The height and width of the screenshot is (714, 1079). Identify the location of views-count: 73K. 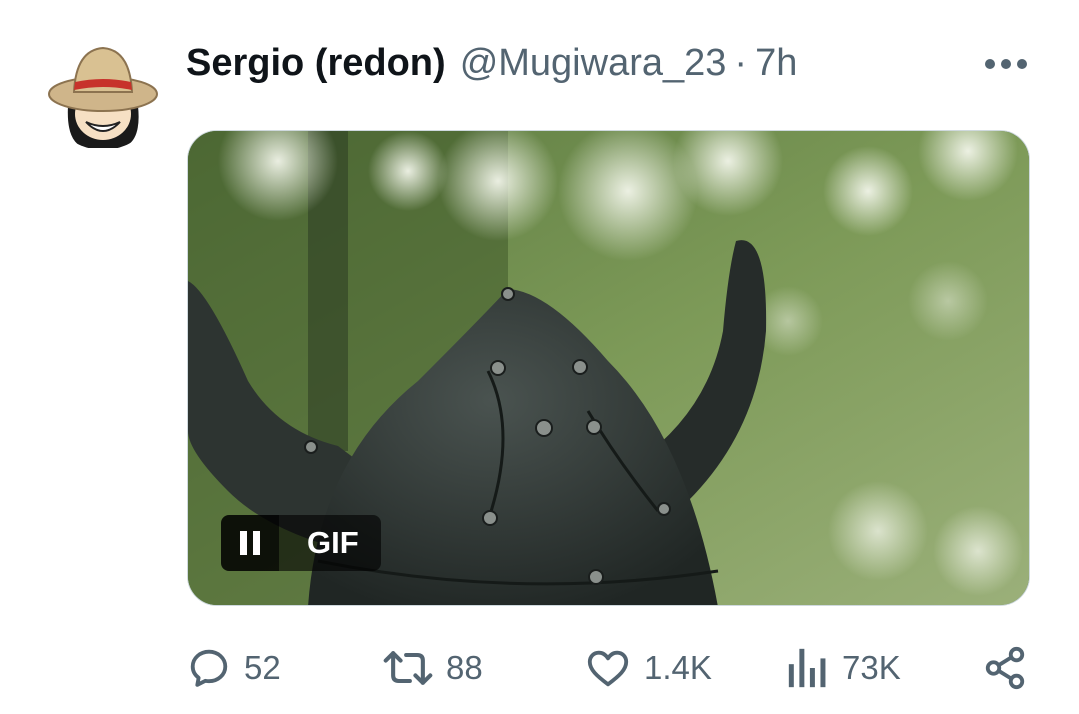
(871, 667).